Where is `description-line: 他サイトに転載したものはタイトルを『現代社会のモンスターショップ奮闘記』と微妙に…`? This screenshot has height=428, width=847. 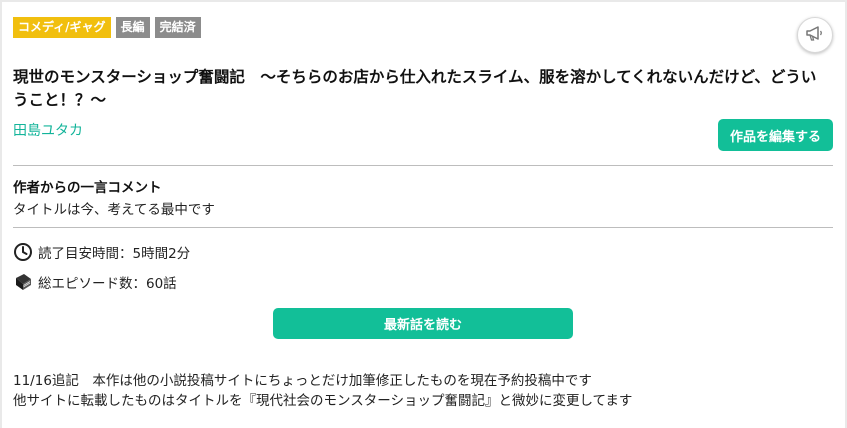
description-line: 他サイトに転載したものはタイトルを『現代社会のモンスターショップ奮闘記』と微妙に… is located at coordinates (323, 401).